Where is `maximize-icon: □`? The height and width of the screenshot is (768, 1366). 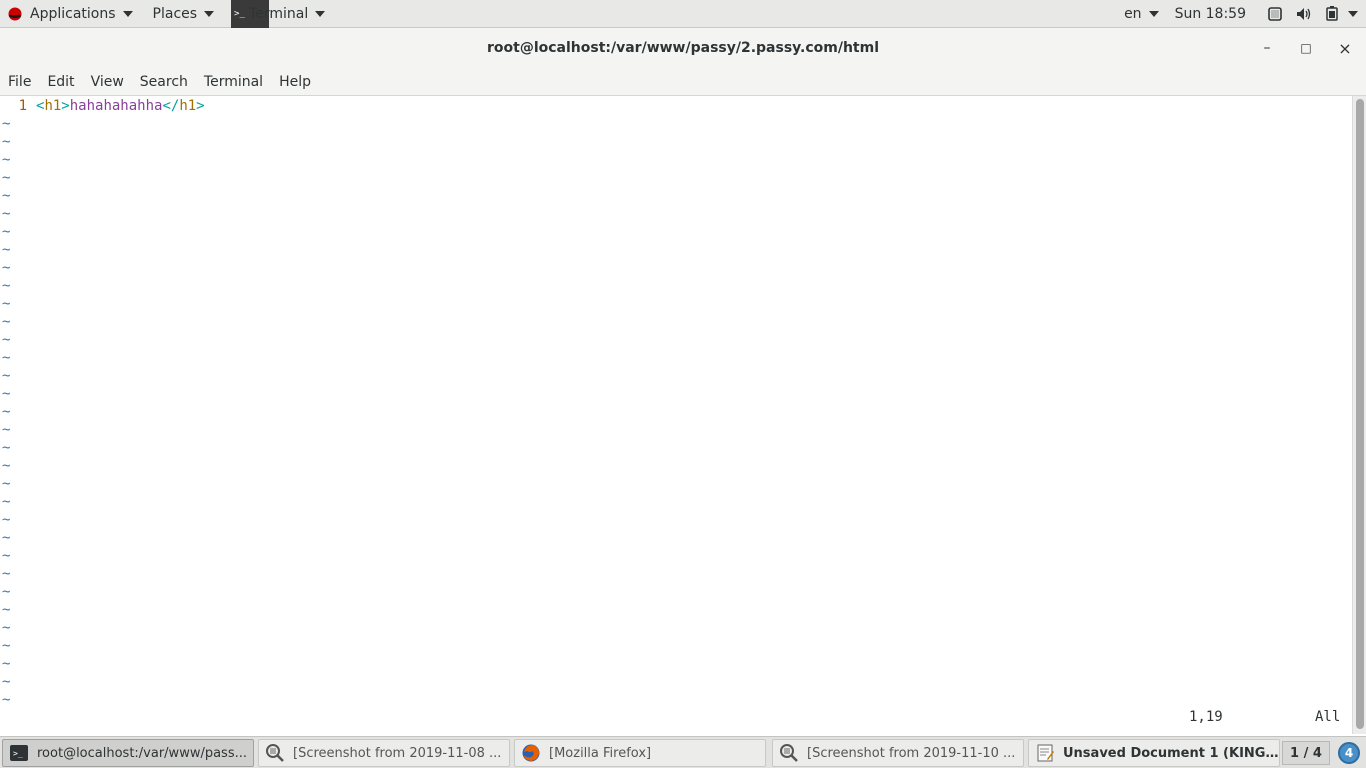
maximize-icon: □ is located at coordinates (1306, 48).